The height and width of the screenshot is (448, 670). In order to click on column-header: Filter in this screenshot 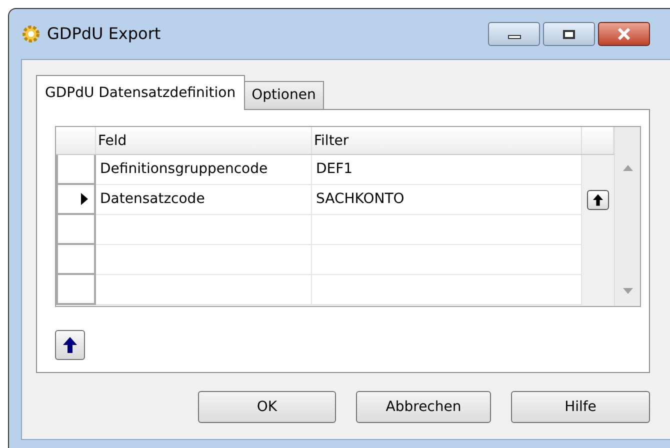, I will do `click(447, 140)`.